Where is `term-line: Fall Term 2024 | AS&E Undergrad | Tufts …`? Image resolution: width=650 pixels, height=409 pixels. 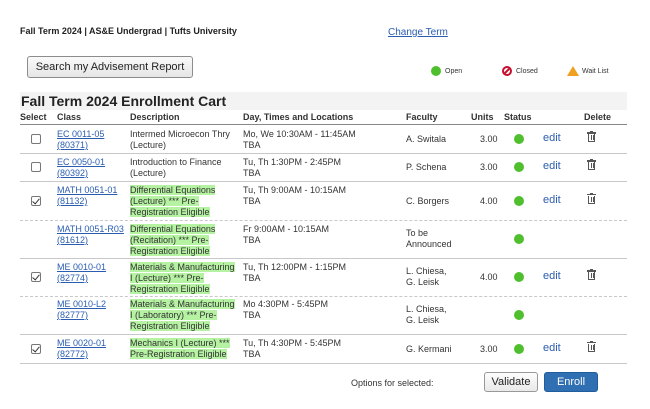 term-line: Fall Term 2024 | AS&E Undergrad | Tufts … is located at coordinates (128, 31).